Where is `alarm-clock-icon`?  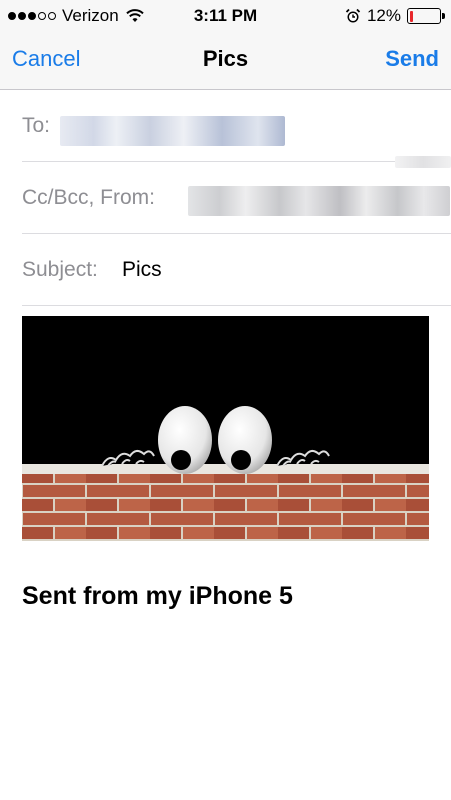
alarm-clock-icon is located at coordinates (353, 15).